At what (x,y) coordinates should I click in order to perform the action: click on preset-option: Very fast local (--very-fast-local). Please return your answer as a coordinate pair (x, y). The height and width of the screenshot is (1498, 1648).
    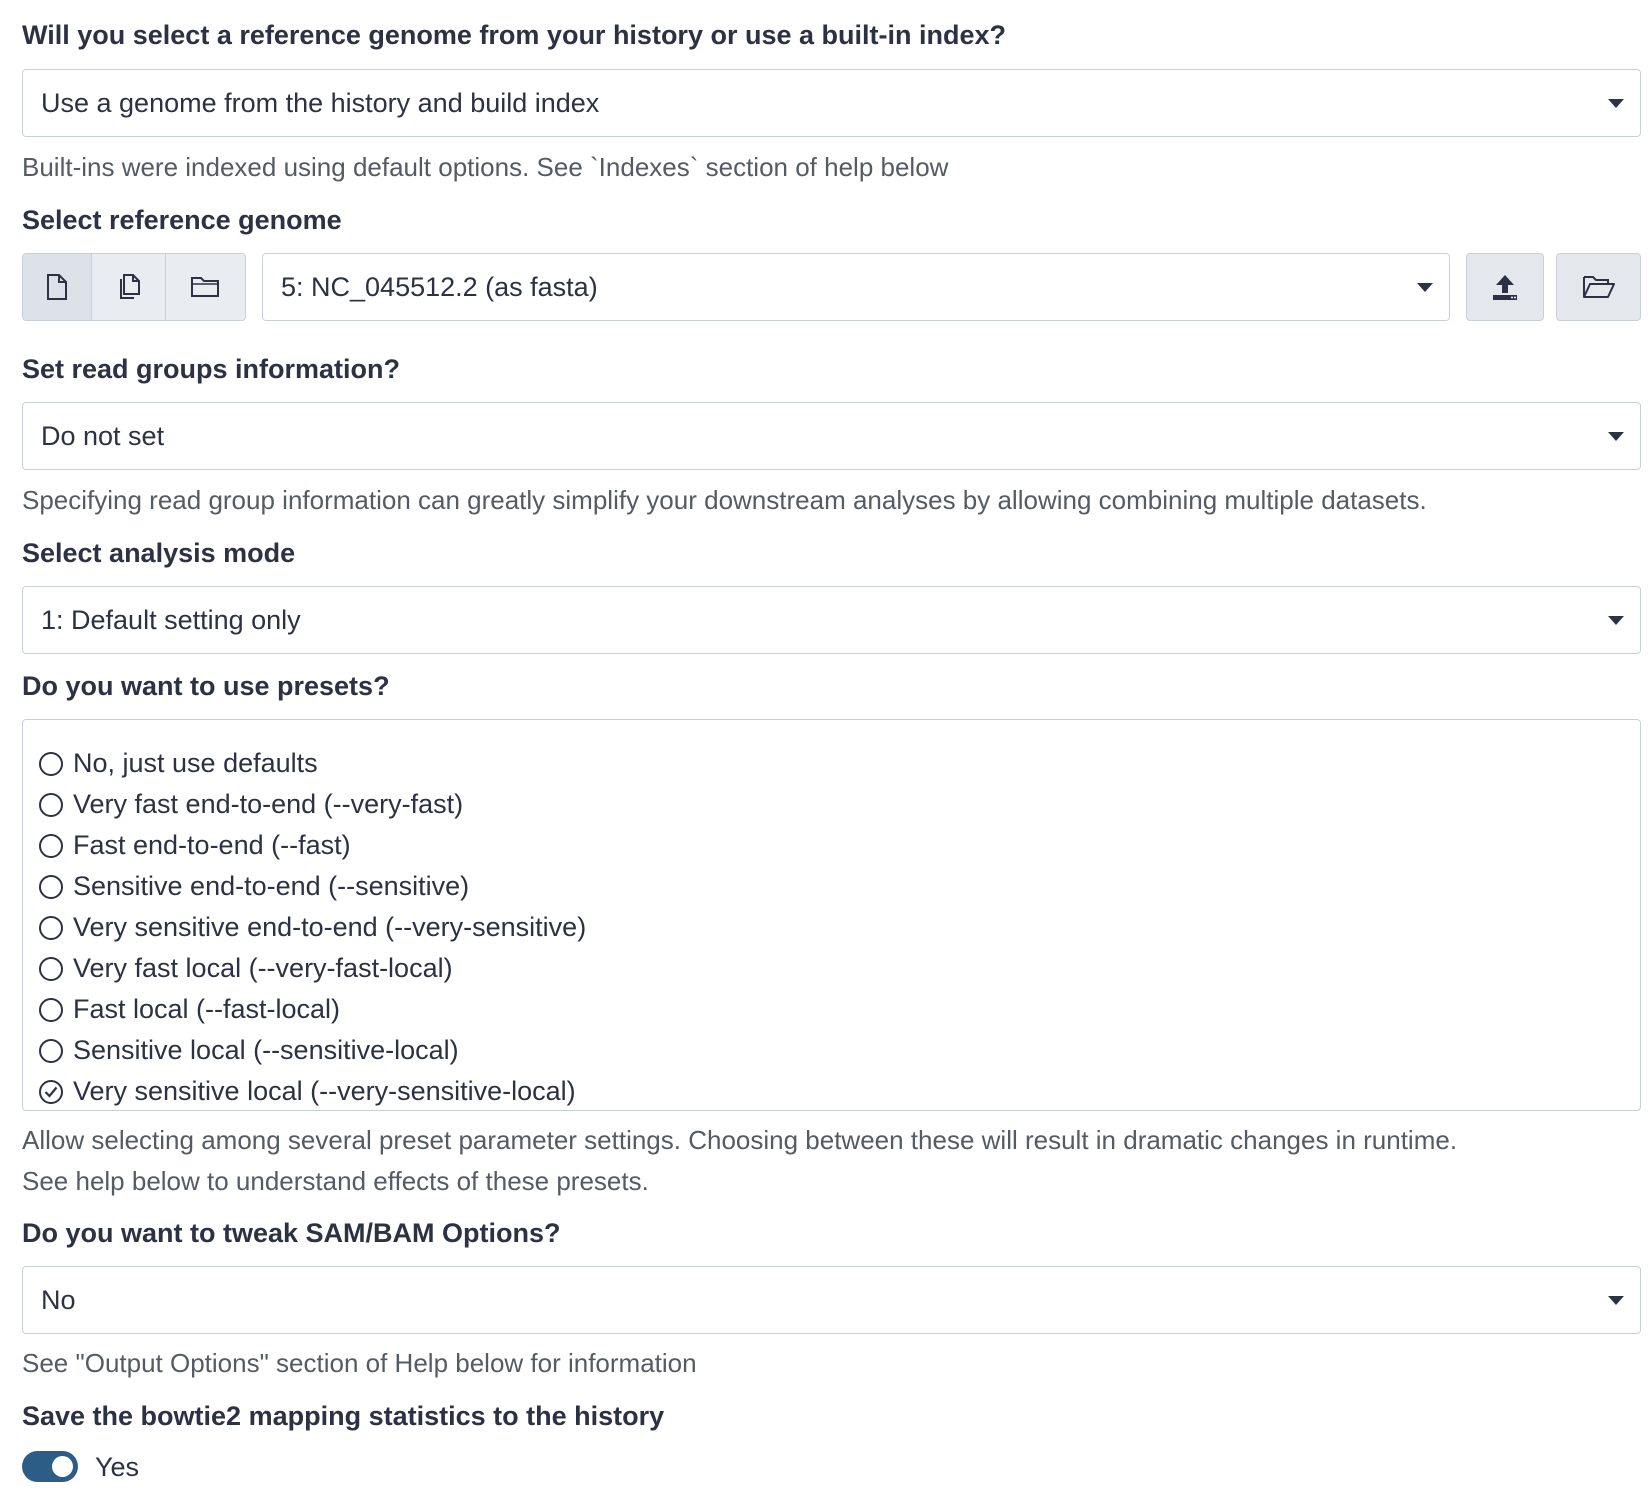
    Looking at the image, I should click on (246, 968).